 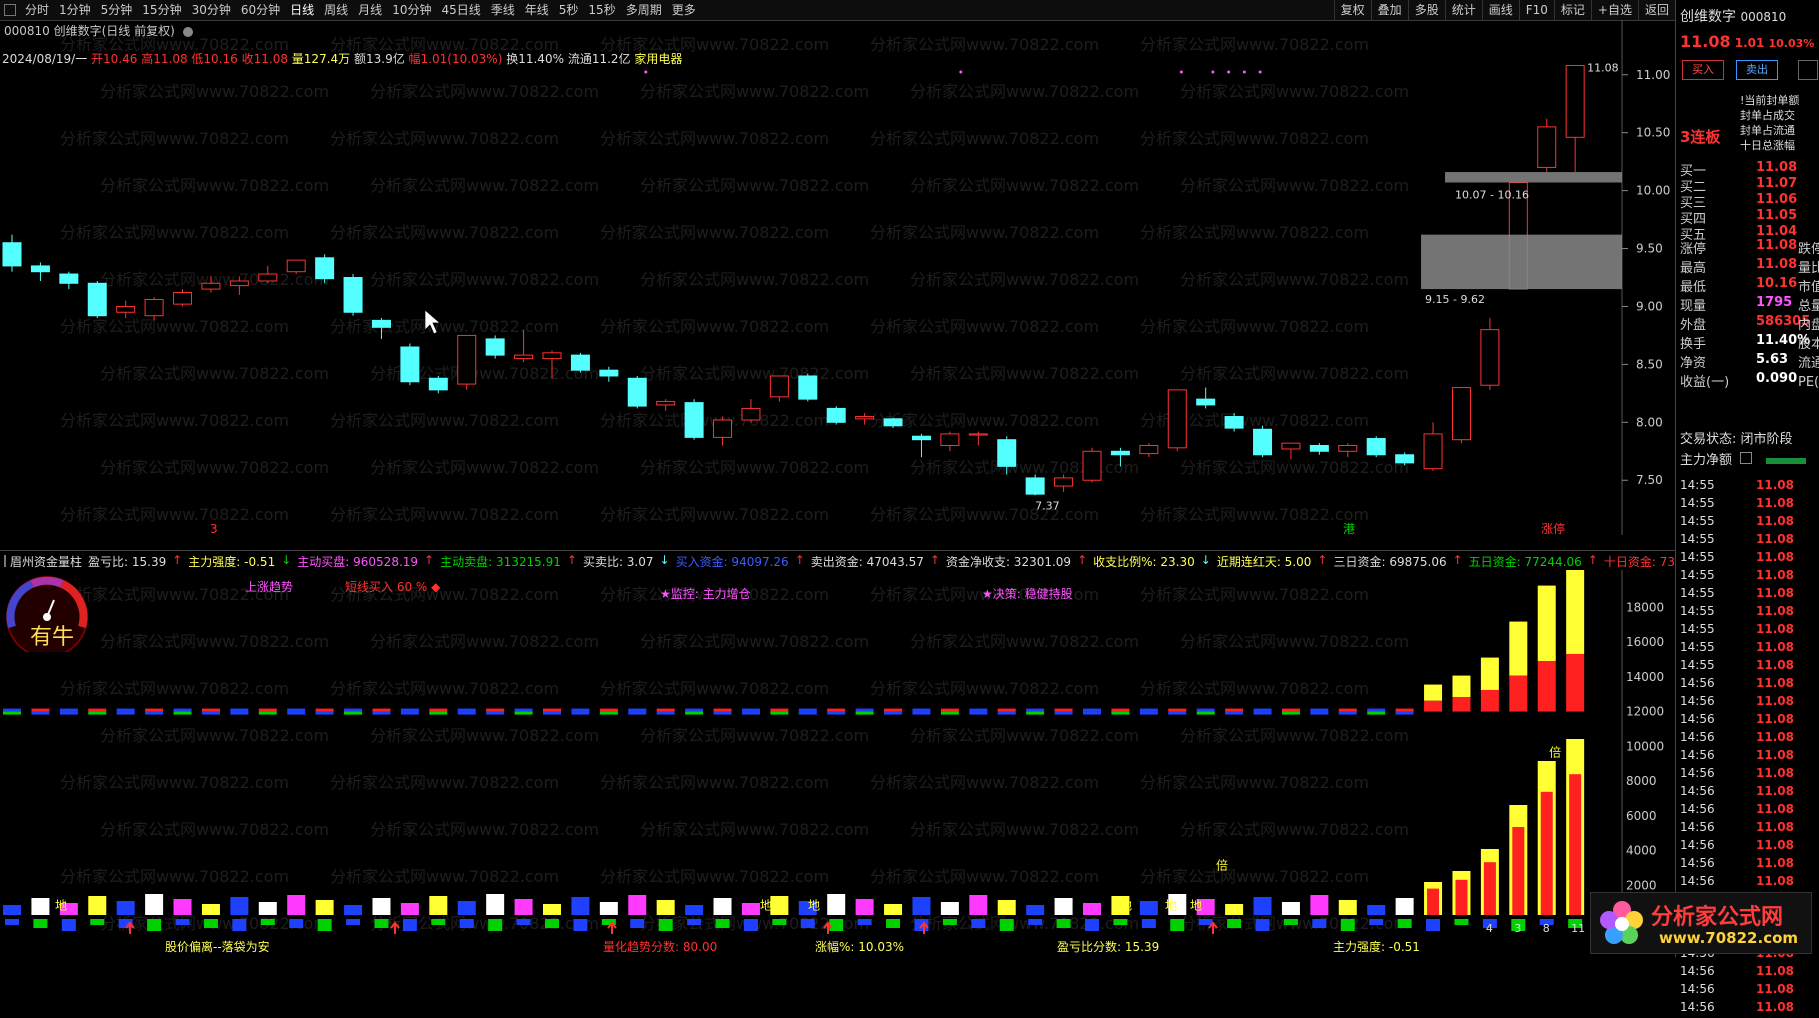 What do you see at coordinates (460, 10) in the screenshot?
I see `period-tab-10: 45日线` at bounding box center [460, 10].